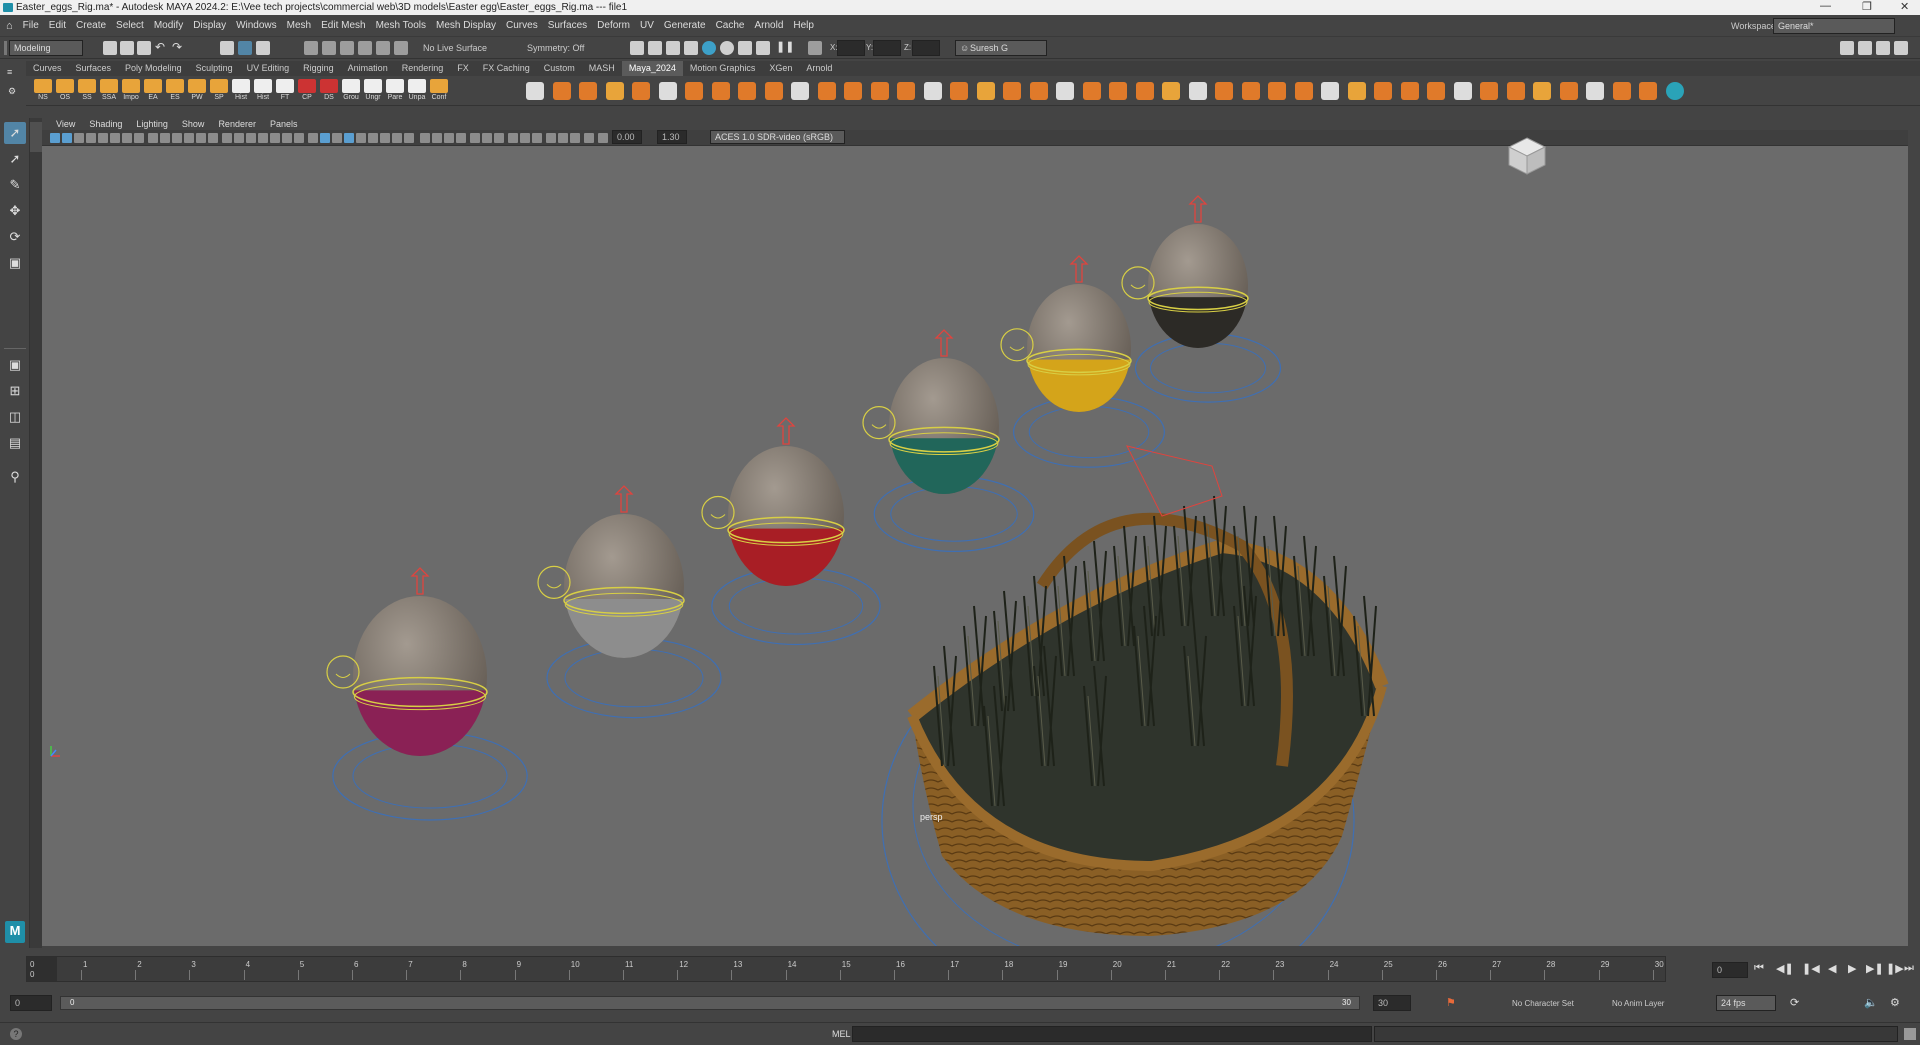  What do you see at coordinates (417, 92) in the screenshot?
I see `shelf-button-unpa-17: Unpa` at bounding box center [417, 92].